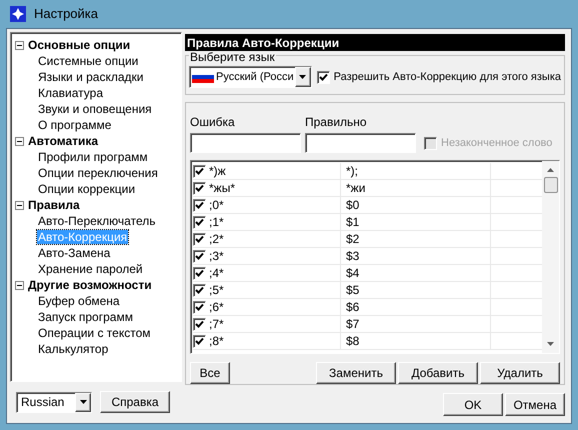 The height and width of the screenshot is (430, 578). I want to click on tree-item: Клавиатура, so click(70, 93).